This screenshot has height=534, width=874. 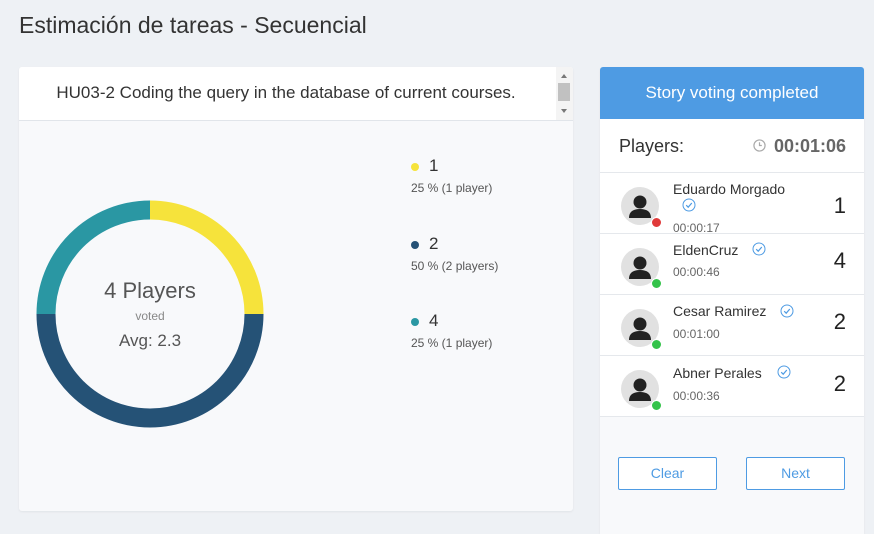 What do you see at coordinates (696, 396) in the screenshot?
I see `player-time: 00:00:36` at bounding box center [696, 396].